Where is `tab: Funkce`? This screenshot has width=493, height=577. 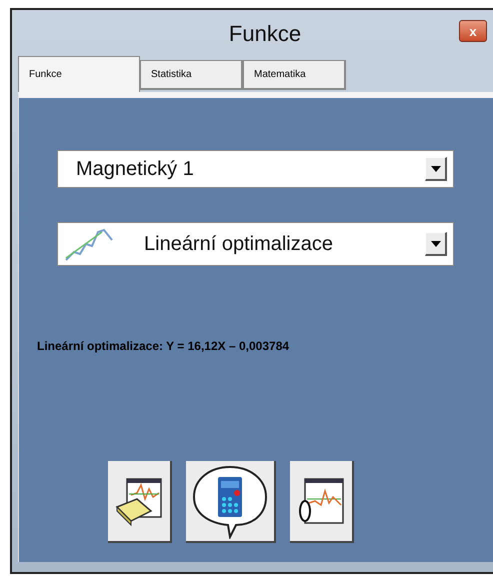
tab: Funkce is located at coordinates (79, 74).